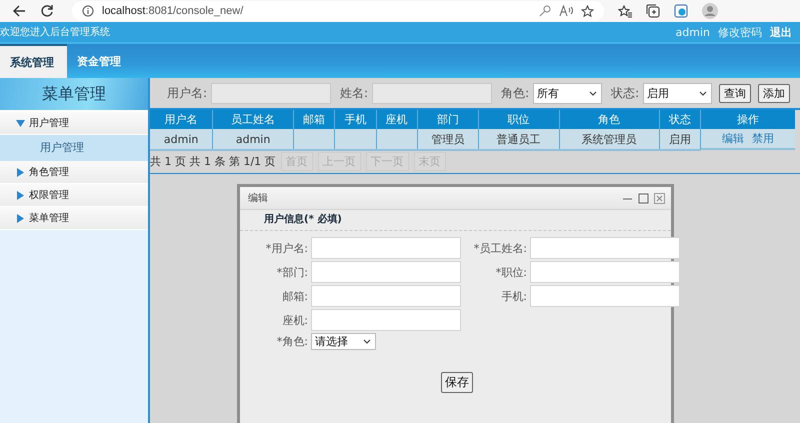  Describe the element at coordinates (587, 11) in the screenshot. I see `star-icon` at that location.